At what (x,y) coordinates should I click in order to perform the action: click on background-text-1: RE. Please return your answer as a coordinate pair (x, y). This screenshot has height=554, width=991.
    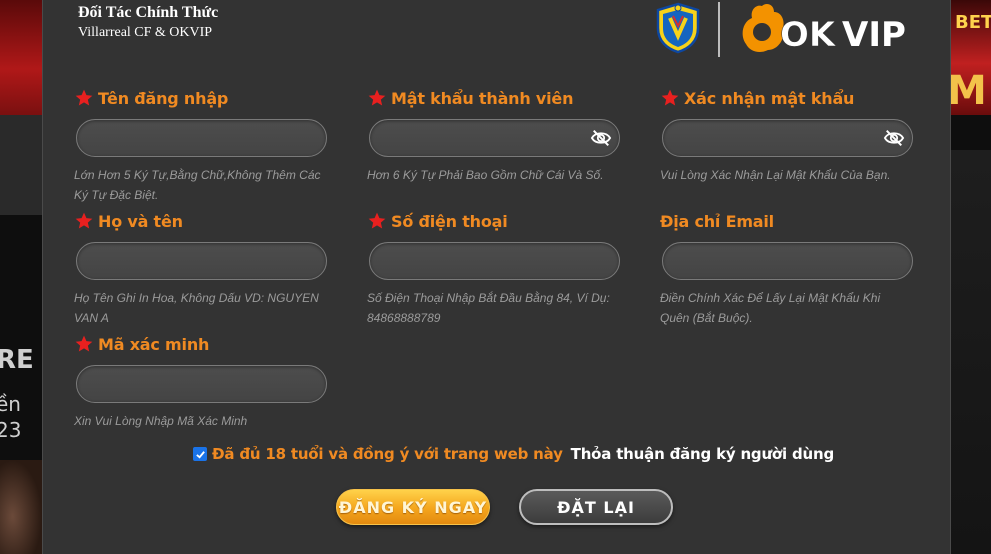
    Looking at the image, I should click on (17, 360).